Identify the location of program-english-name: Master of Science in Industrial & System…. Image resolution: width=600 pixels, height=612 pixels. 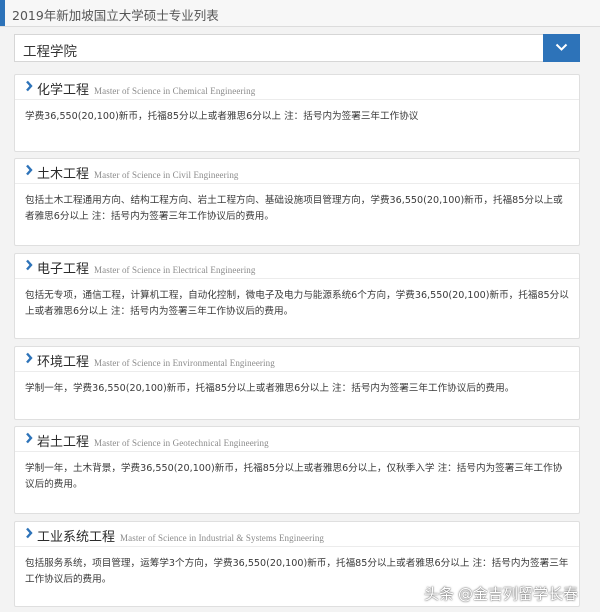
(222, 538).